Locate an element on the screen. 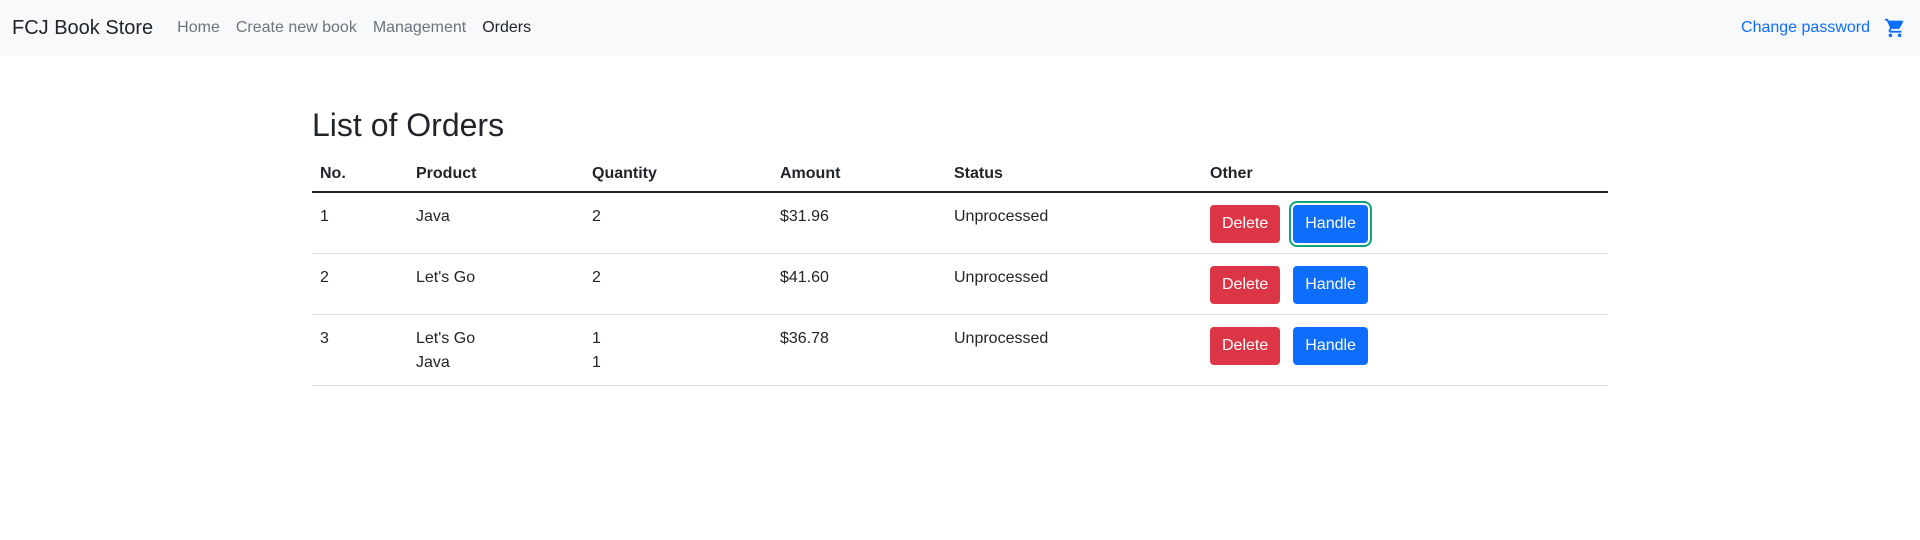 The image size is (1920, 540). nav-link-management: Management is located at coordinates (419, 28).